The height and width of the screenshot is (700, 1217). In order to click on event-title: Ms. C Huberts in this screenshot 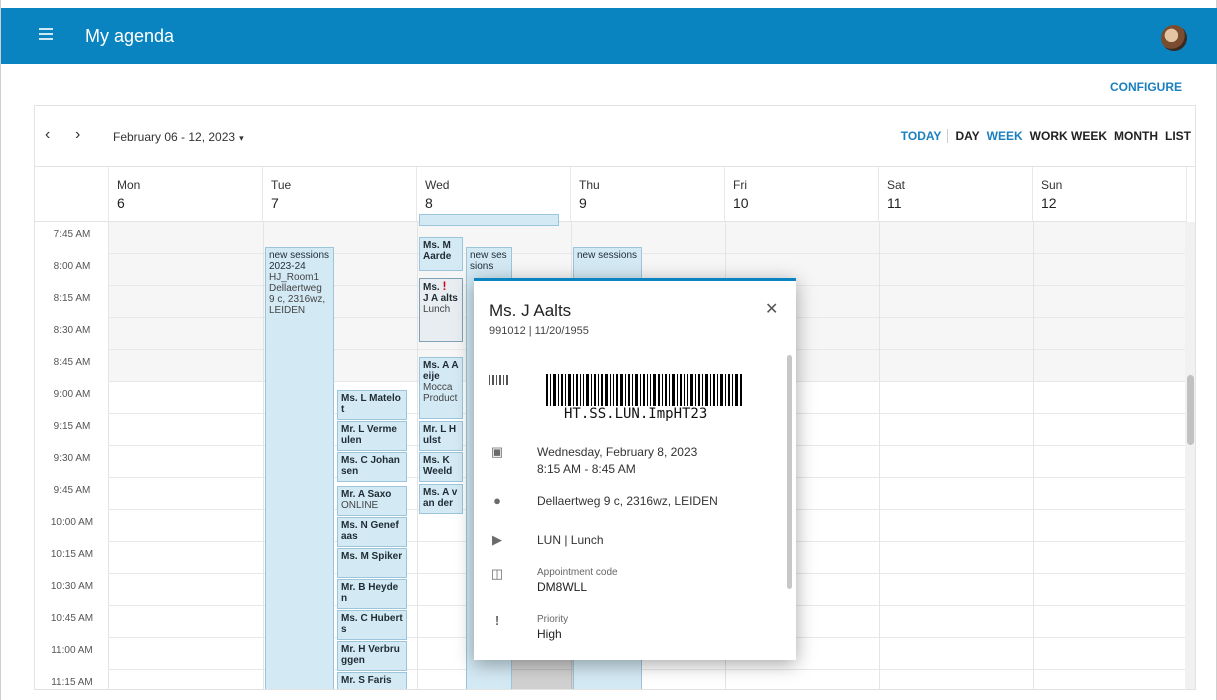, I will do `click(372, 624)`.